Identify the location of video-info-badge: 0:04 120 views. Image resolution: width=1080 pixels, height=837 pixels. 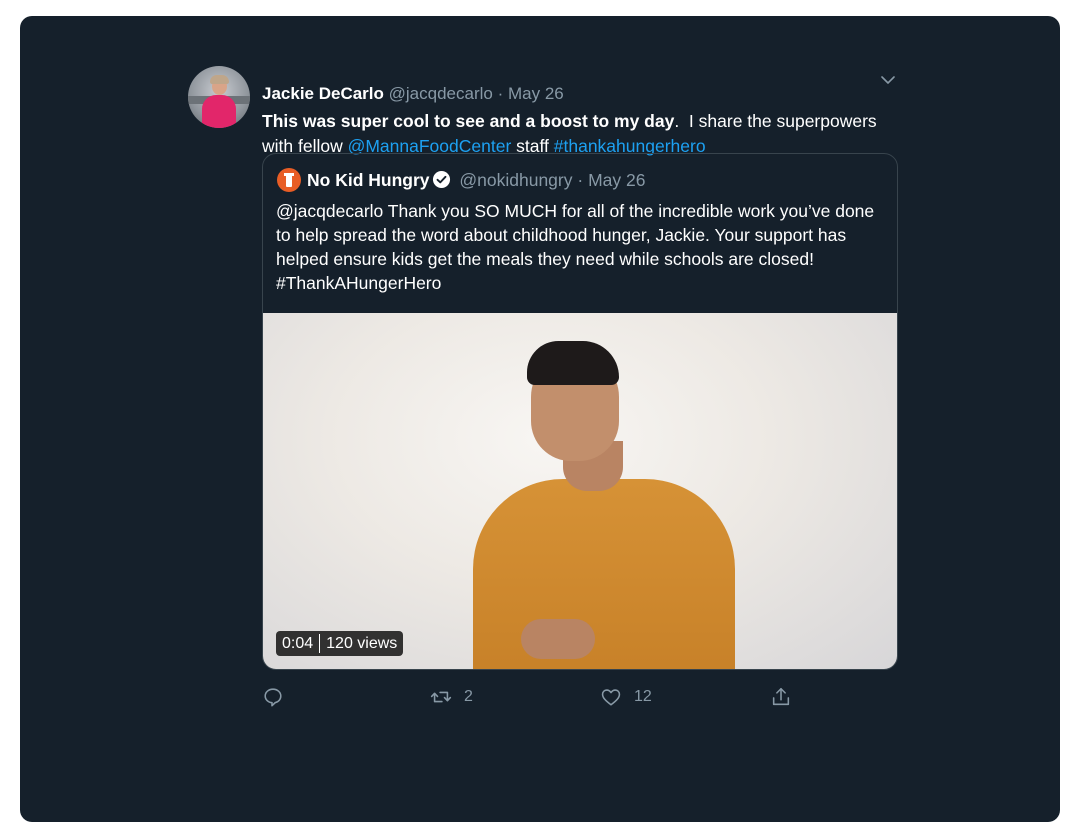
(340, 643).